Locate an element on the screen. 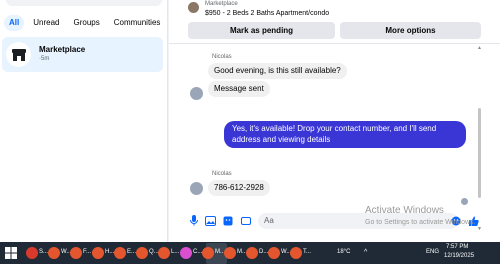  filter-communities: Communities is located at coordinates (137, 23).